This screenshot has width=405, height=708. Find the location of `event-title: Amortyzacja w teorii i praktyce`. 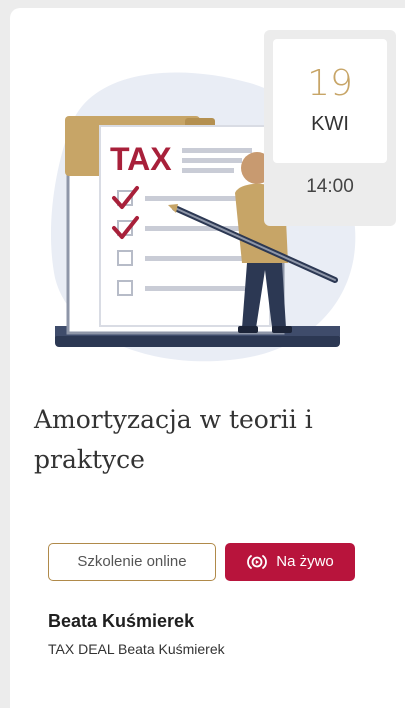

event-title: Amortyzacja w teorii i praktyce is located at coordinates (214, 440).